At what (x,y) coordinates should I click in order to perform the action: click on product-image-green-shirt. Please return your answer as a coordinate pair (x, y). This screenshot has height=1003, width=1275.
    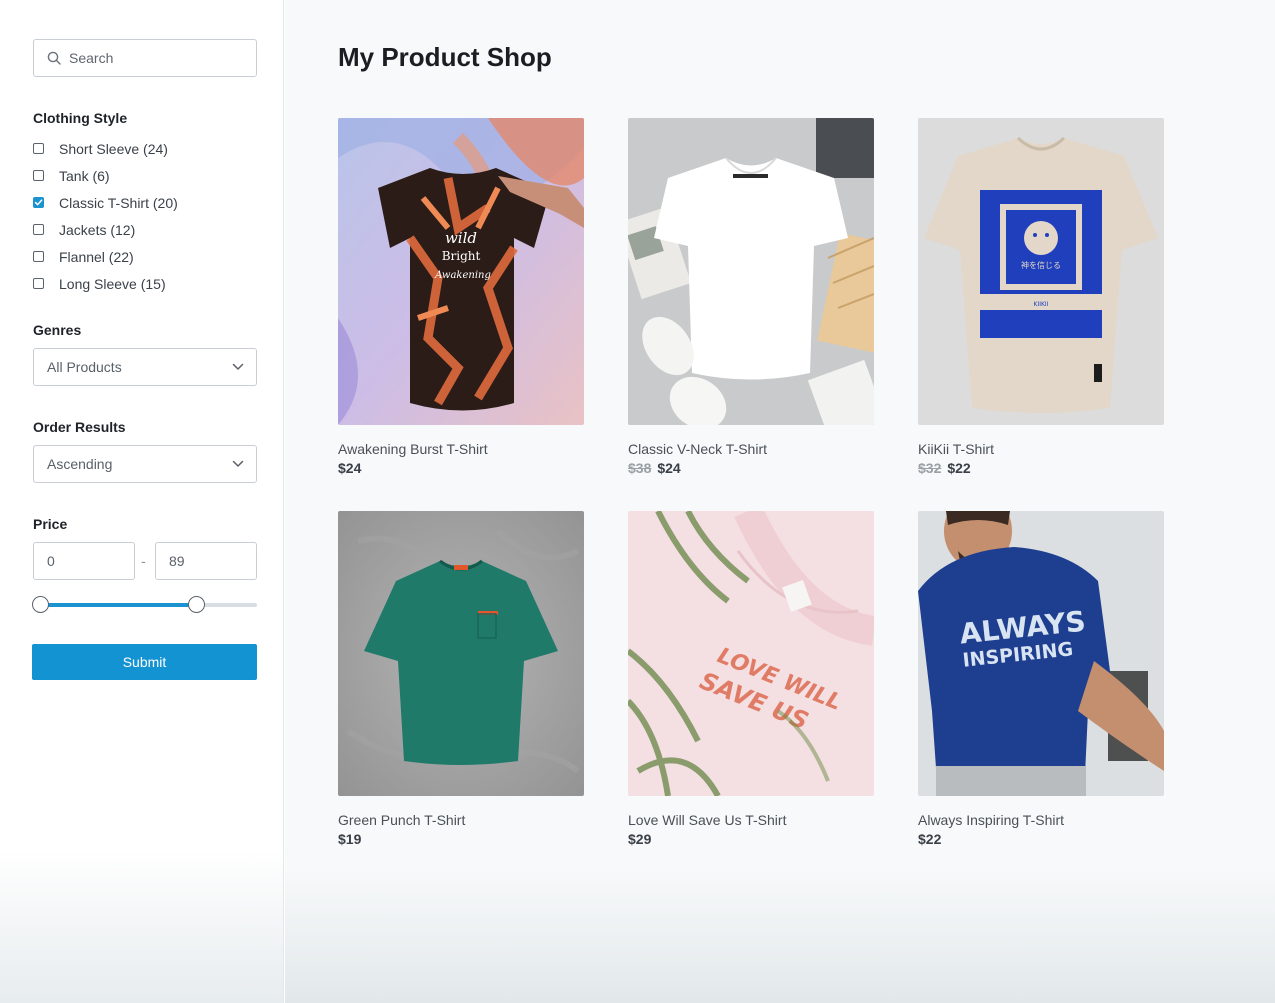
    Looking at the image, I should click on (461, 653).